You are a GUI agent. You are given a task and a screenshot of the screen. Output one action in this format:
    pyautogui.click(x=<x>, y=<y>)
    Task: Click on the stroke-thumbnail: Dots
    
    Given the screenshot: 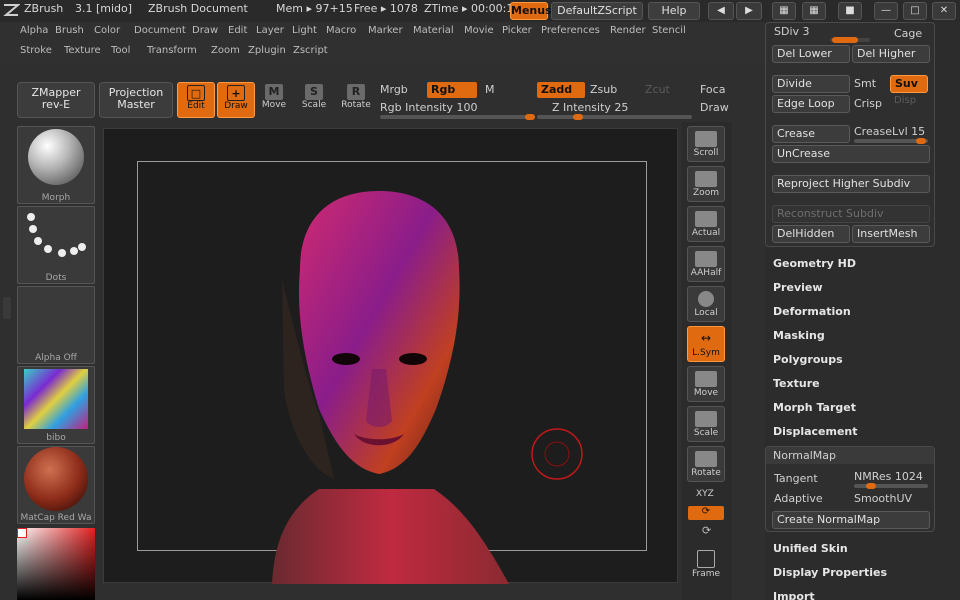 What is the action you would take?
    pyautogui.click(x=56, y=245)
    